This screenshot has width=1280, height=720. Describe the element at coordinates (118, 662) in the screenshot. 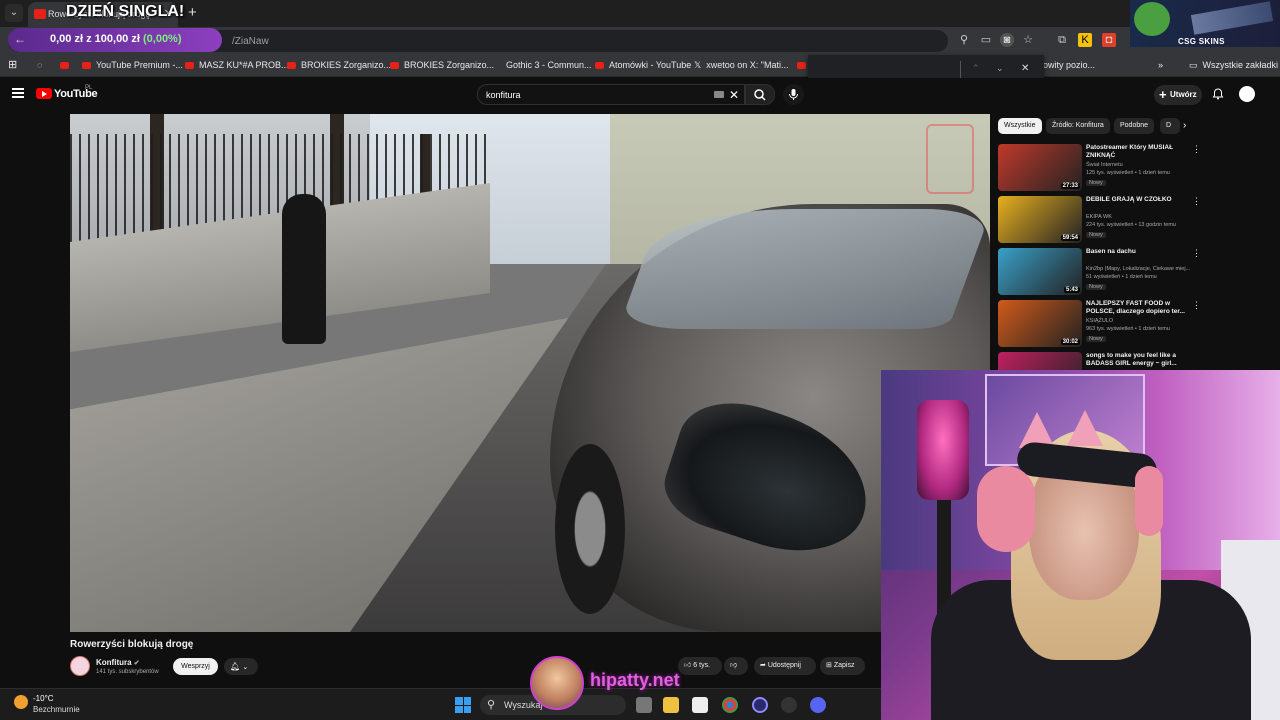

I see `channel-name: Konfitura ✔` at that location.